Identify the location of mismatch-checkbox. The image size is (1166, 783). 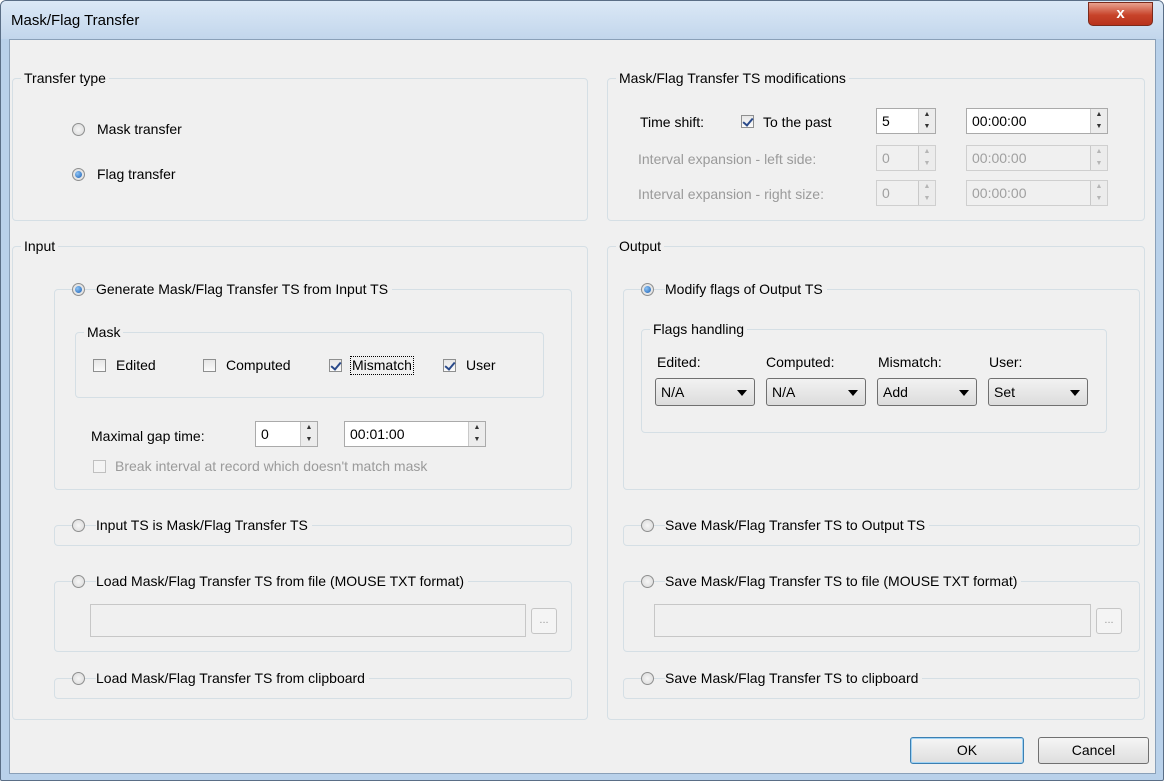
(335, 365).